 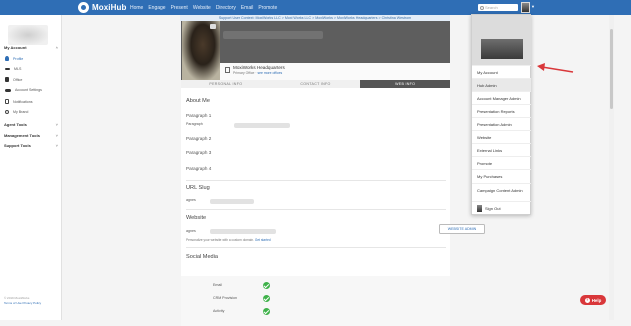 What do you see at coordinates (196, 218) in the screenshot?
I see `website-heading: Website` at bounding box center [196, 218].